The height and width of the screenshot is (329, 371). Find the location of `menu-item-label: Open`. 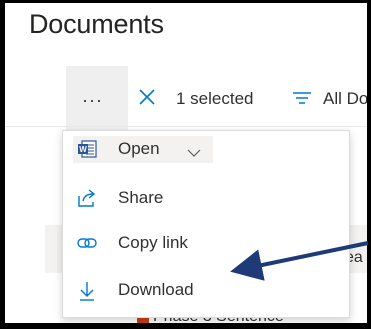

menu-item-label: Open is located at coordinates (139, 148).